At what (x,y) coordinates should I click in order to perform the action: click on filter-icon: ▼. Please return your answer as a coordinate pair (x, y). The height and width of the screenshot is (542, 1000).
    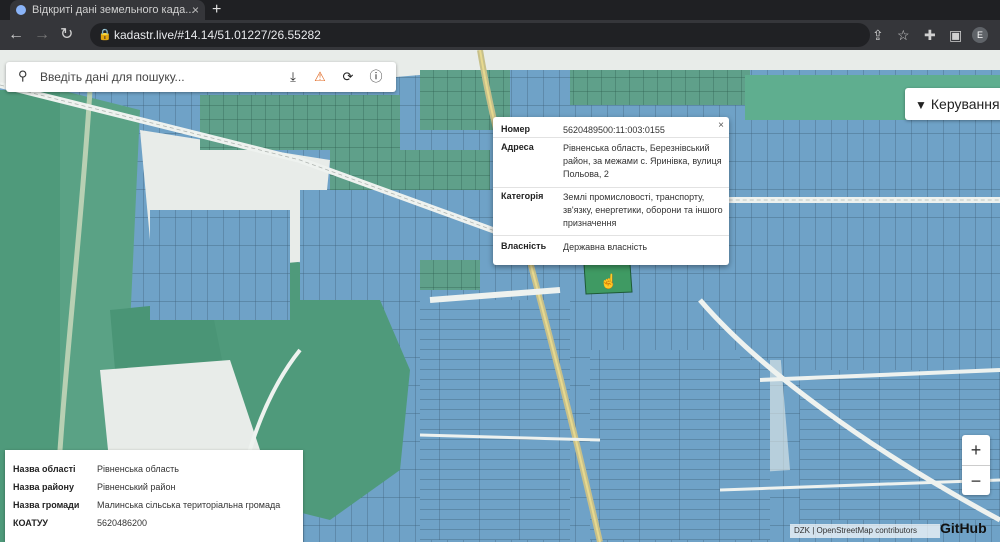
    Looking at the image, I should click on (921, 105).